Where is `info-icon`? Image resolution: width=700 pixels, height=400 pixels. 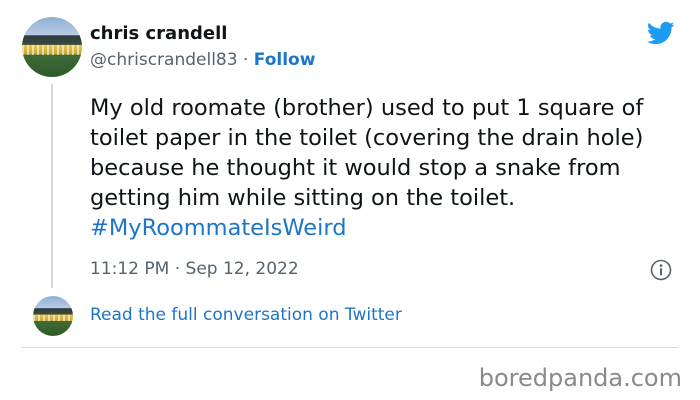 info-icon is located at coordinates (661, 270).